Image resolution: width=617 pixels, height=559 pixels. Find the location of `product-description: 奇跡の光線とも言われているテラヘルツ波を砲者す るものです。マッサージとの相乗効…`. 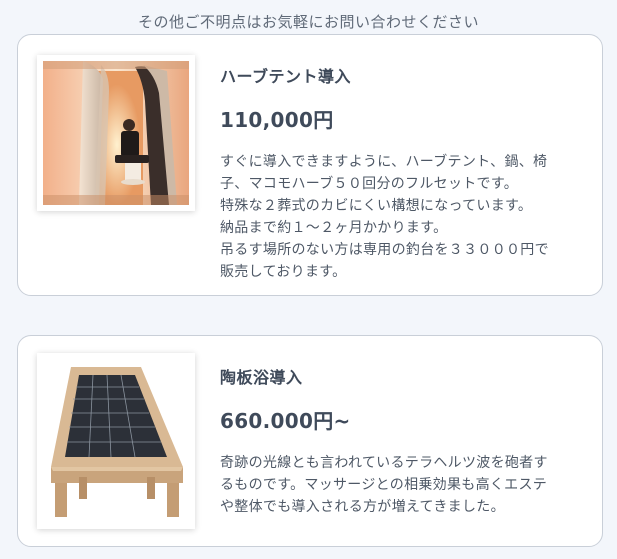

product-description: 奇跡の光線とも言われているテラヘルツ波を砲者す るものです。マッサージとの相乗効… is located at coordinates (384, 485).